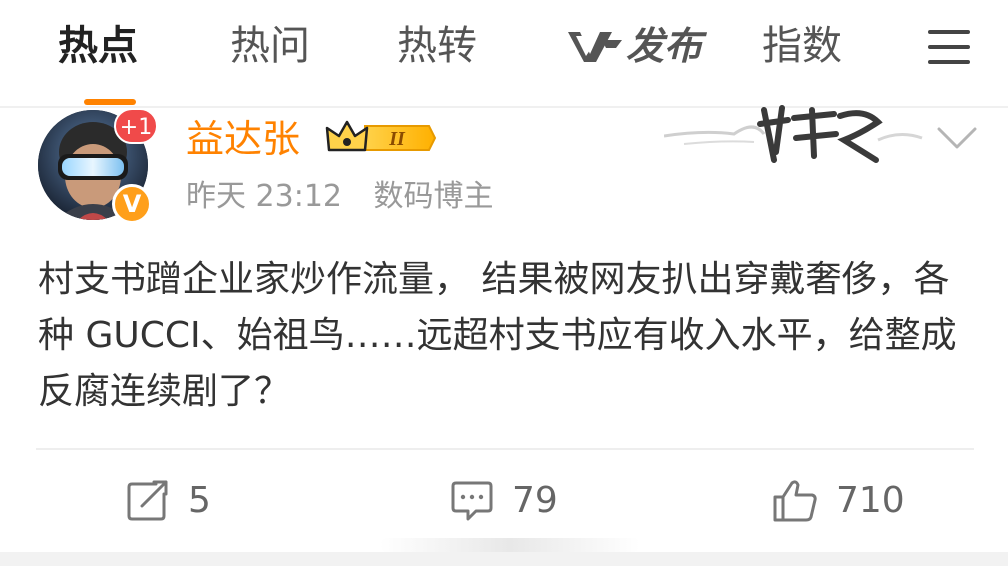 The height and width of the screenshot is (566, 1008). I want to click on content-divider, so click(505, 449).